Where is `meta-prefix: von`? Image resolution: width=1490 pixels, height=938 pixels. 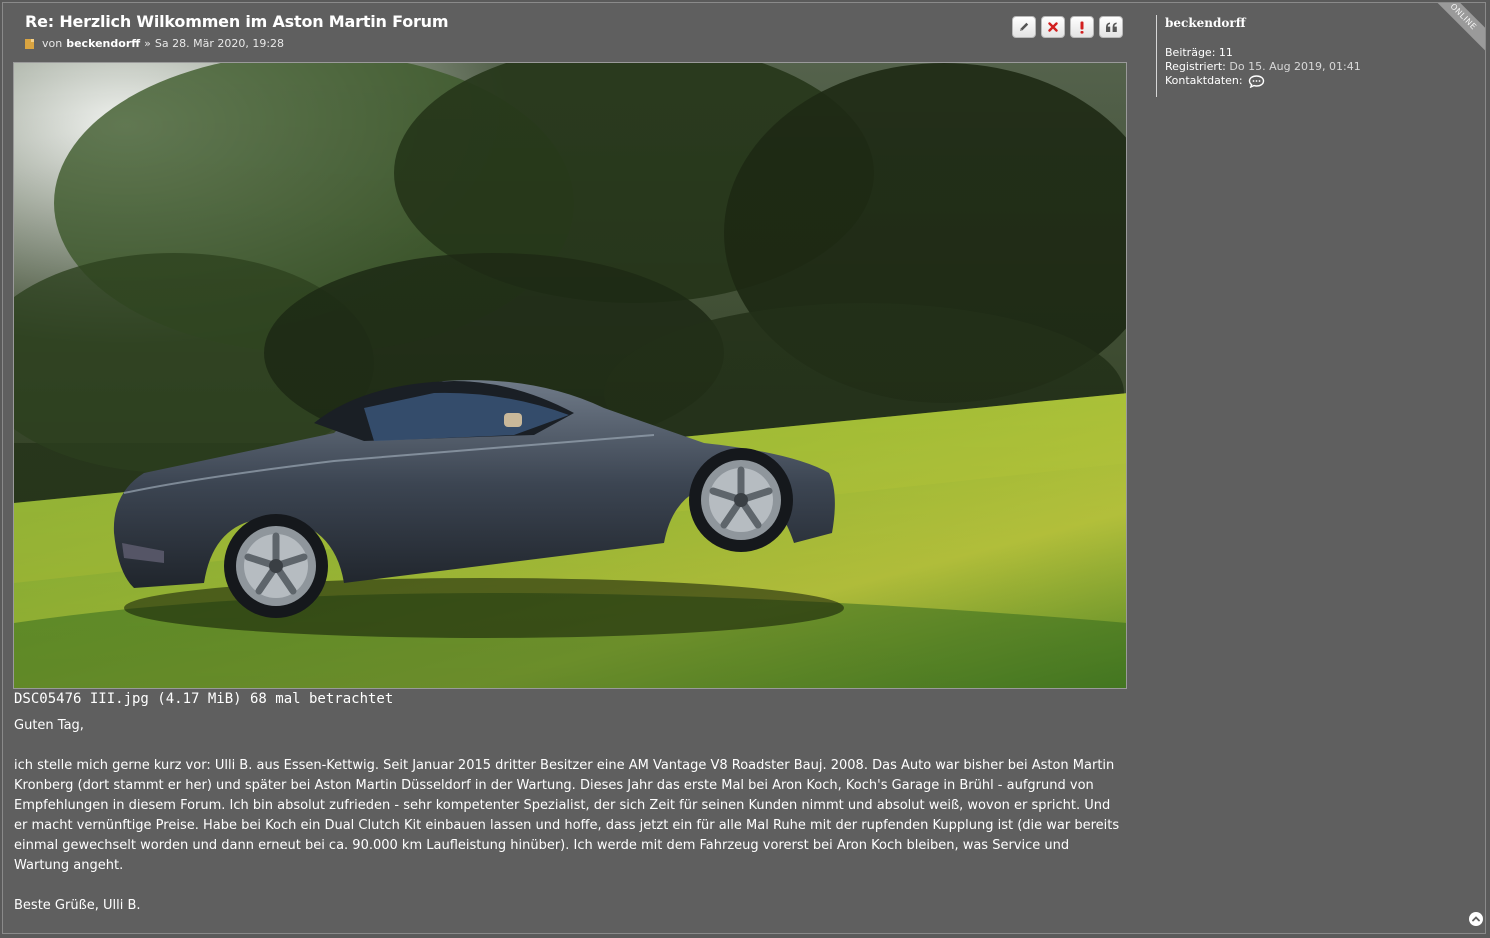
meta-prefix: von is located at coordinates (52, 43).